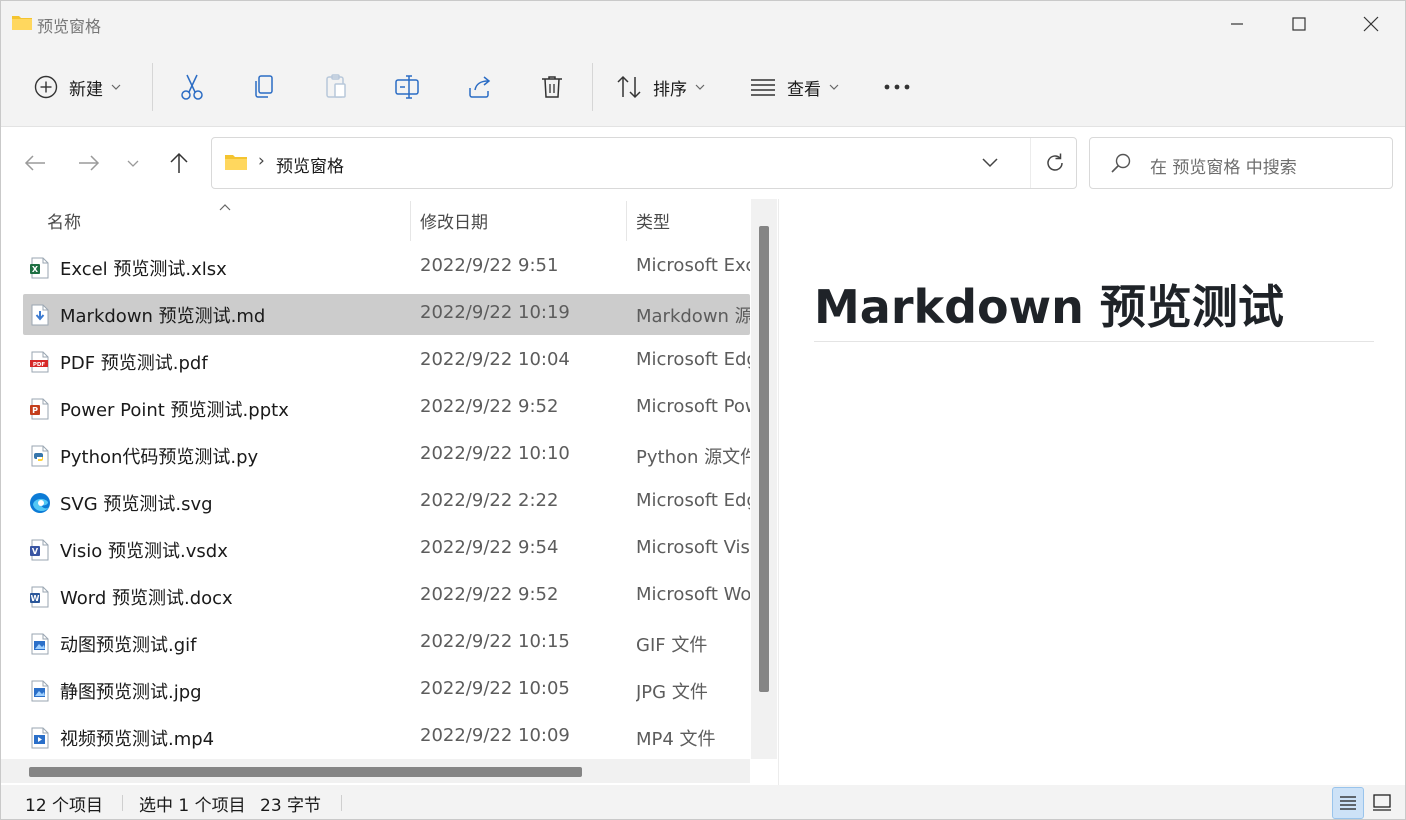 The image size is (1406, 820). What do you see at coordinates (1223, 165) in the screenshot?
I see `search-input: 在 预览窗格 中搜索` at bounding box center [1223, 165].